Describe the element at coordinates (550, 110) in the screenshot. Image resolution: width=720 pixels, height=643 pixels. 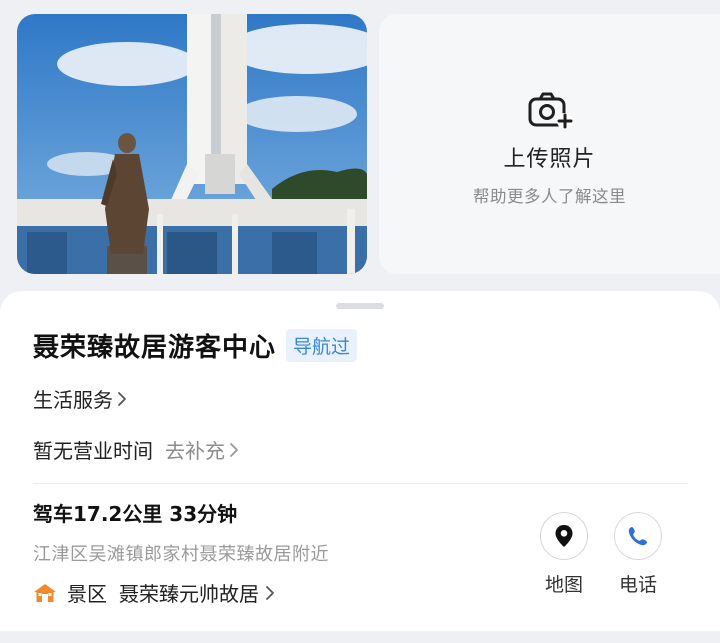
I see `camera-plus-icon` at that location.